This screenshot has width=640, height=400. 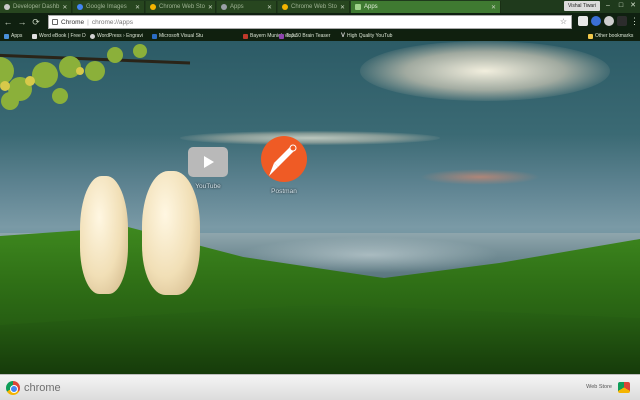 I want to click on bookmark-6: V High Quality YouTub, so click(x=370, y=36).